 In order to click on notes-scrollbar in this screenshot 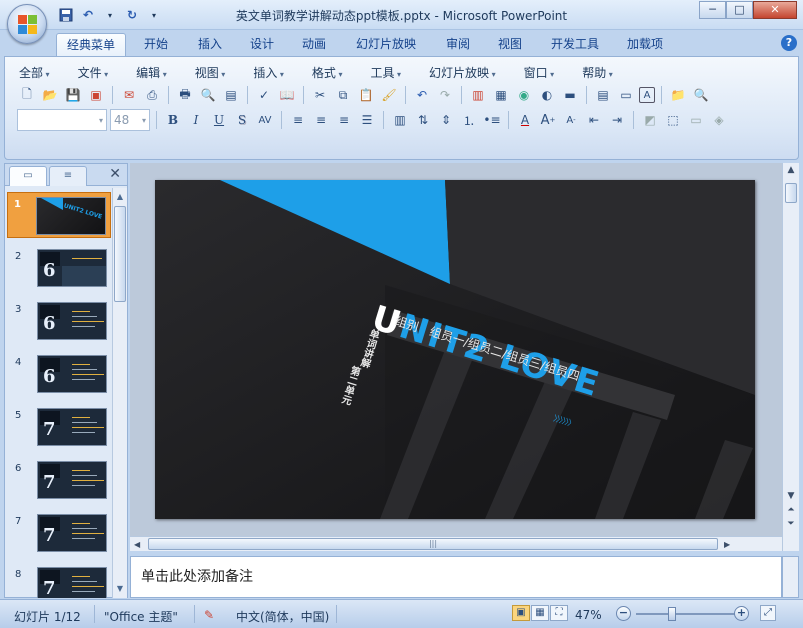, I will do `click(790, 577)`.